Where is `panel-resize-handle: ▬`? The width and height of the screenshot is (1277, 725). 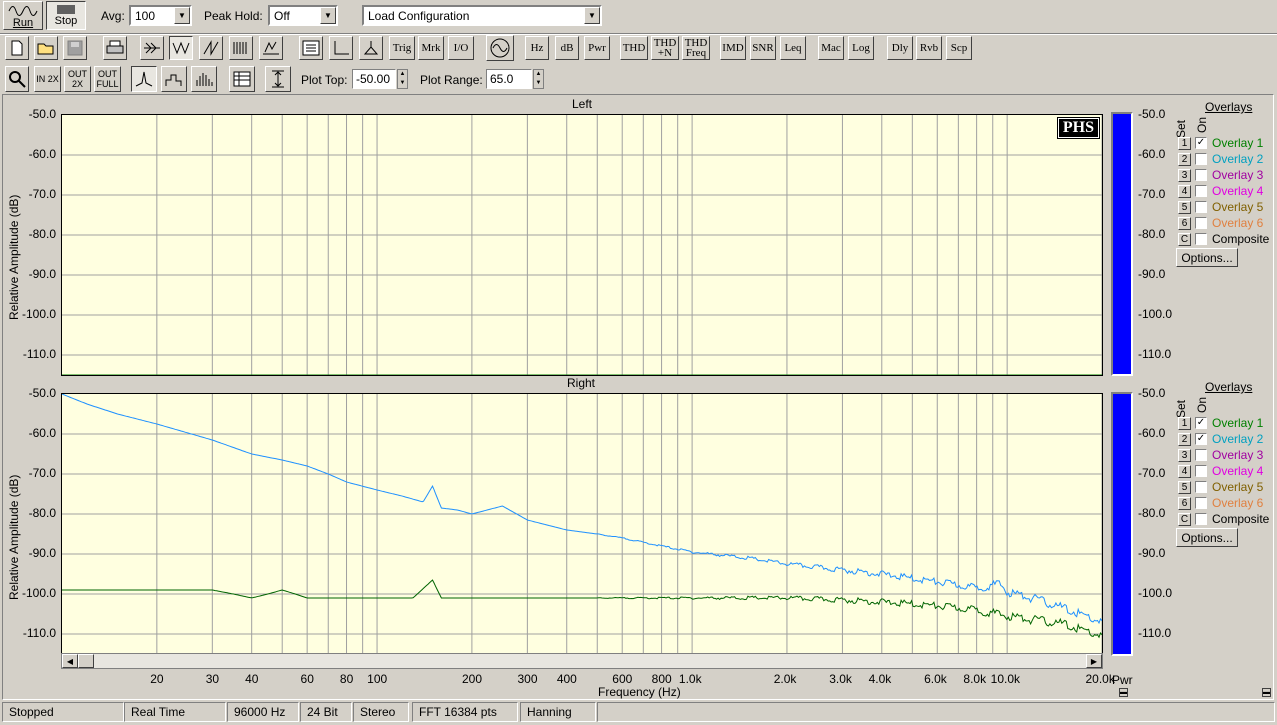
panel-resize-handle: ▬ is located at coordinates (1266, 692).